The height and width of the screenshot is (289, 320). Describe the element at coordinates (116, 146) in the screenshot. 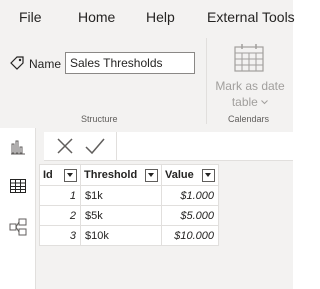

I see `formula-bar-separator` at that location.